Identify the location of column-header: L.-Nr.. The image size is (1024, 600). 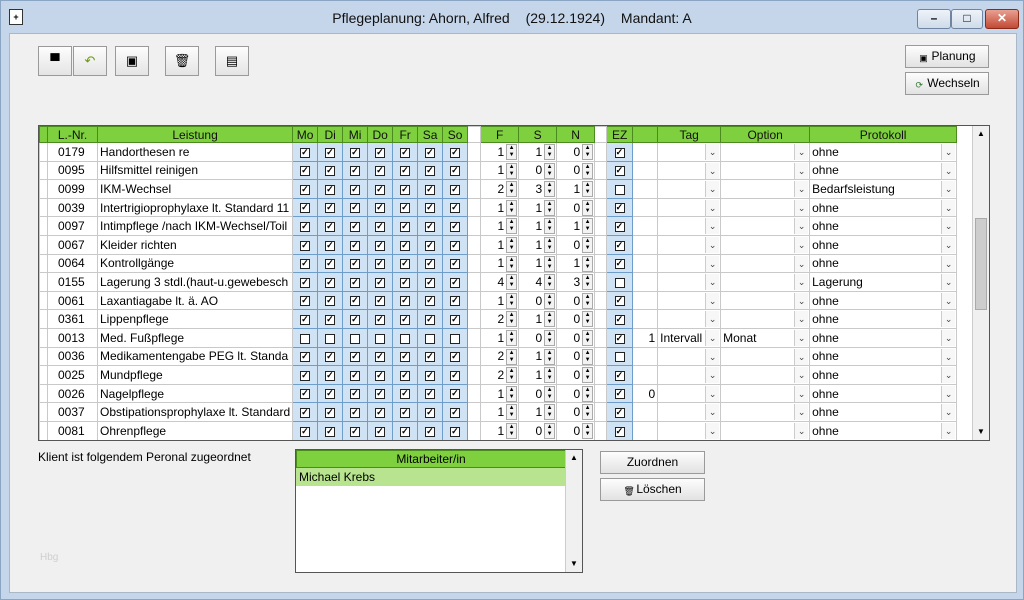
(72, 134).